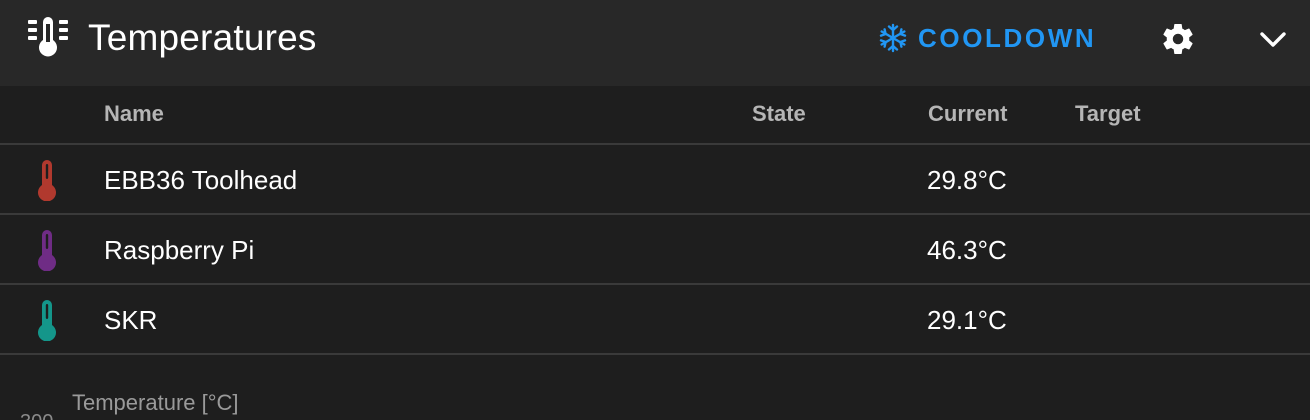  Describe the element at coordinates (1178, 39) in the screenshot. I see `gear-icon` at that location.